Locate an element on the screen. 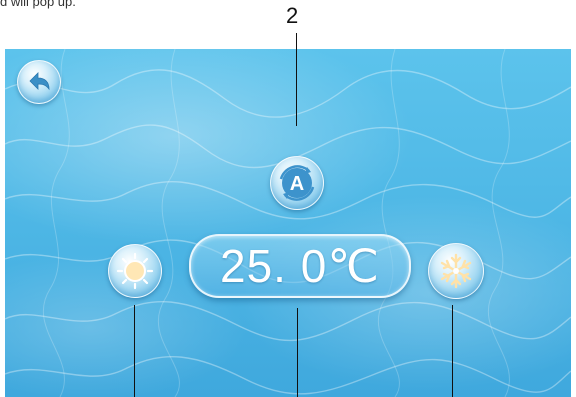 This screenshot has height=397, width=576. cool-mode-button is located at coordinates (456, 271).